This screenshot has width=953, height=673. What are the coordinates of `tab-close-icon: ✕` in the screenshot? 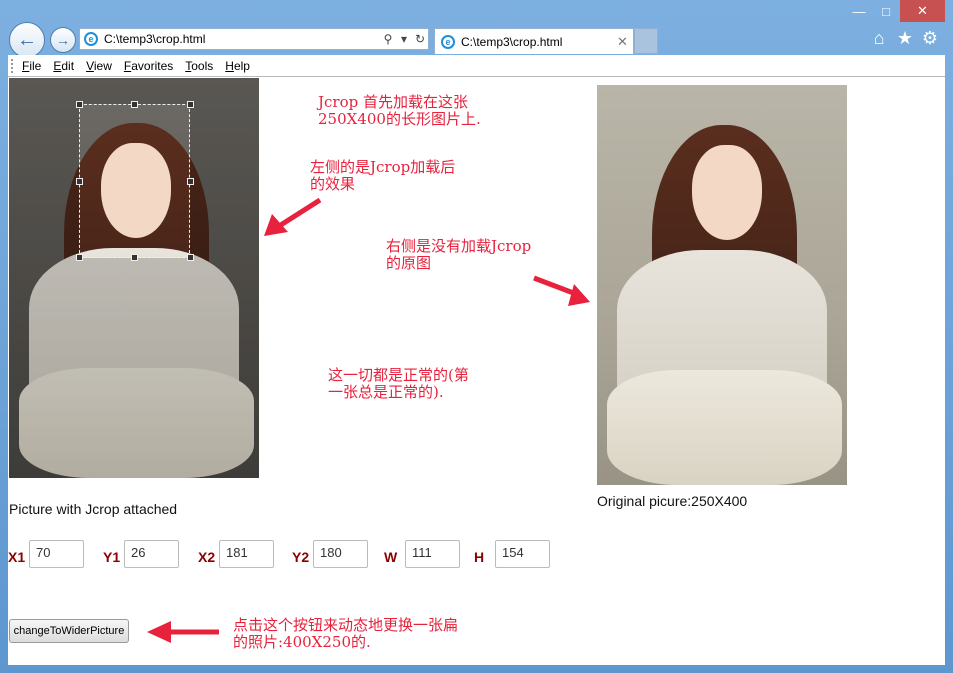 It's located at (625, 42).